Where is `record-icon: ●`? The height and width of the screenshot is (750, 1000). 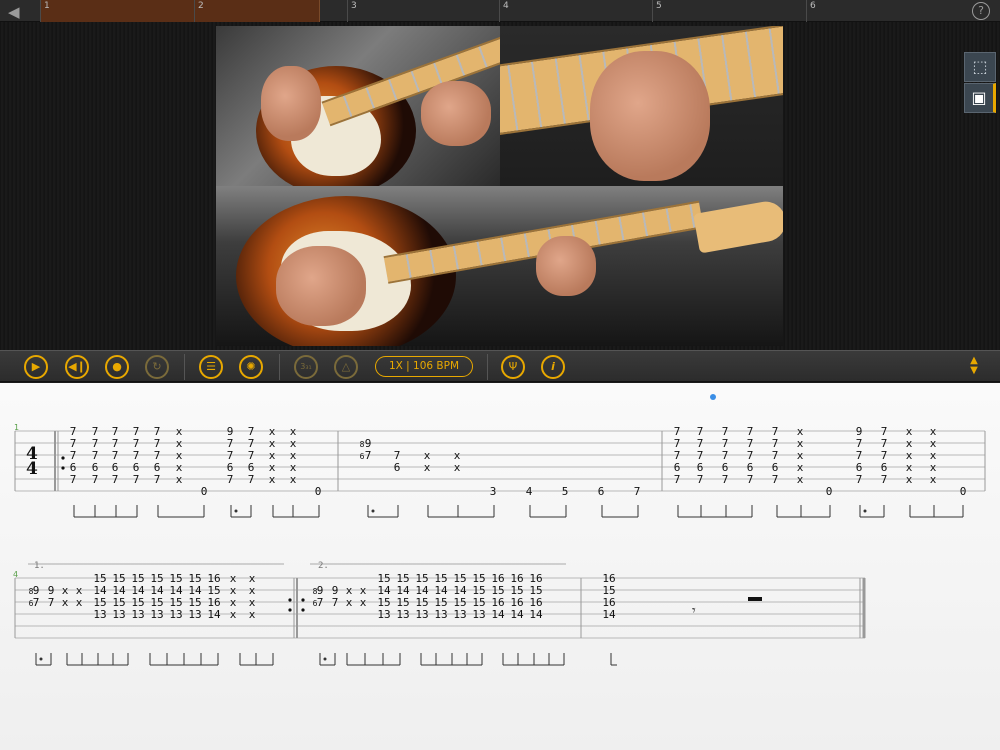
record-icon: ● is located at coordinates (117, 367).